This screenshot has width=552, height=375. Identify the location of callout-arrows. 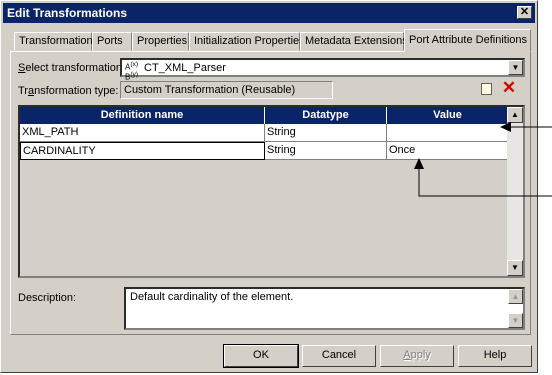
(483, 159).